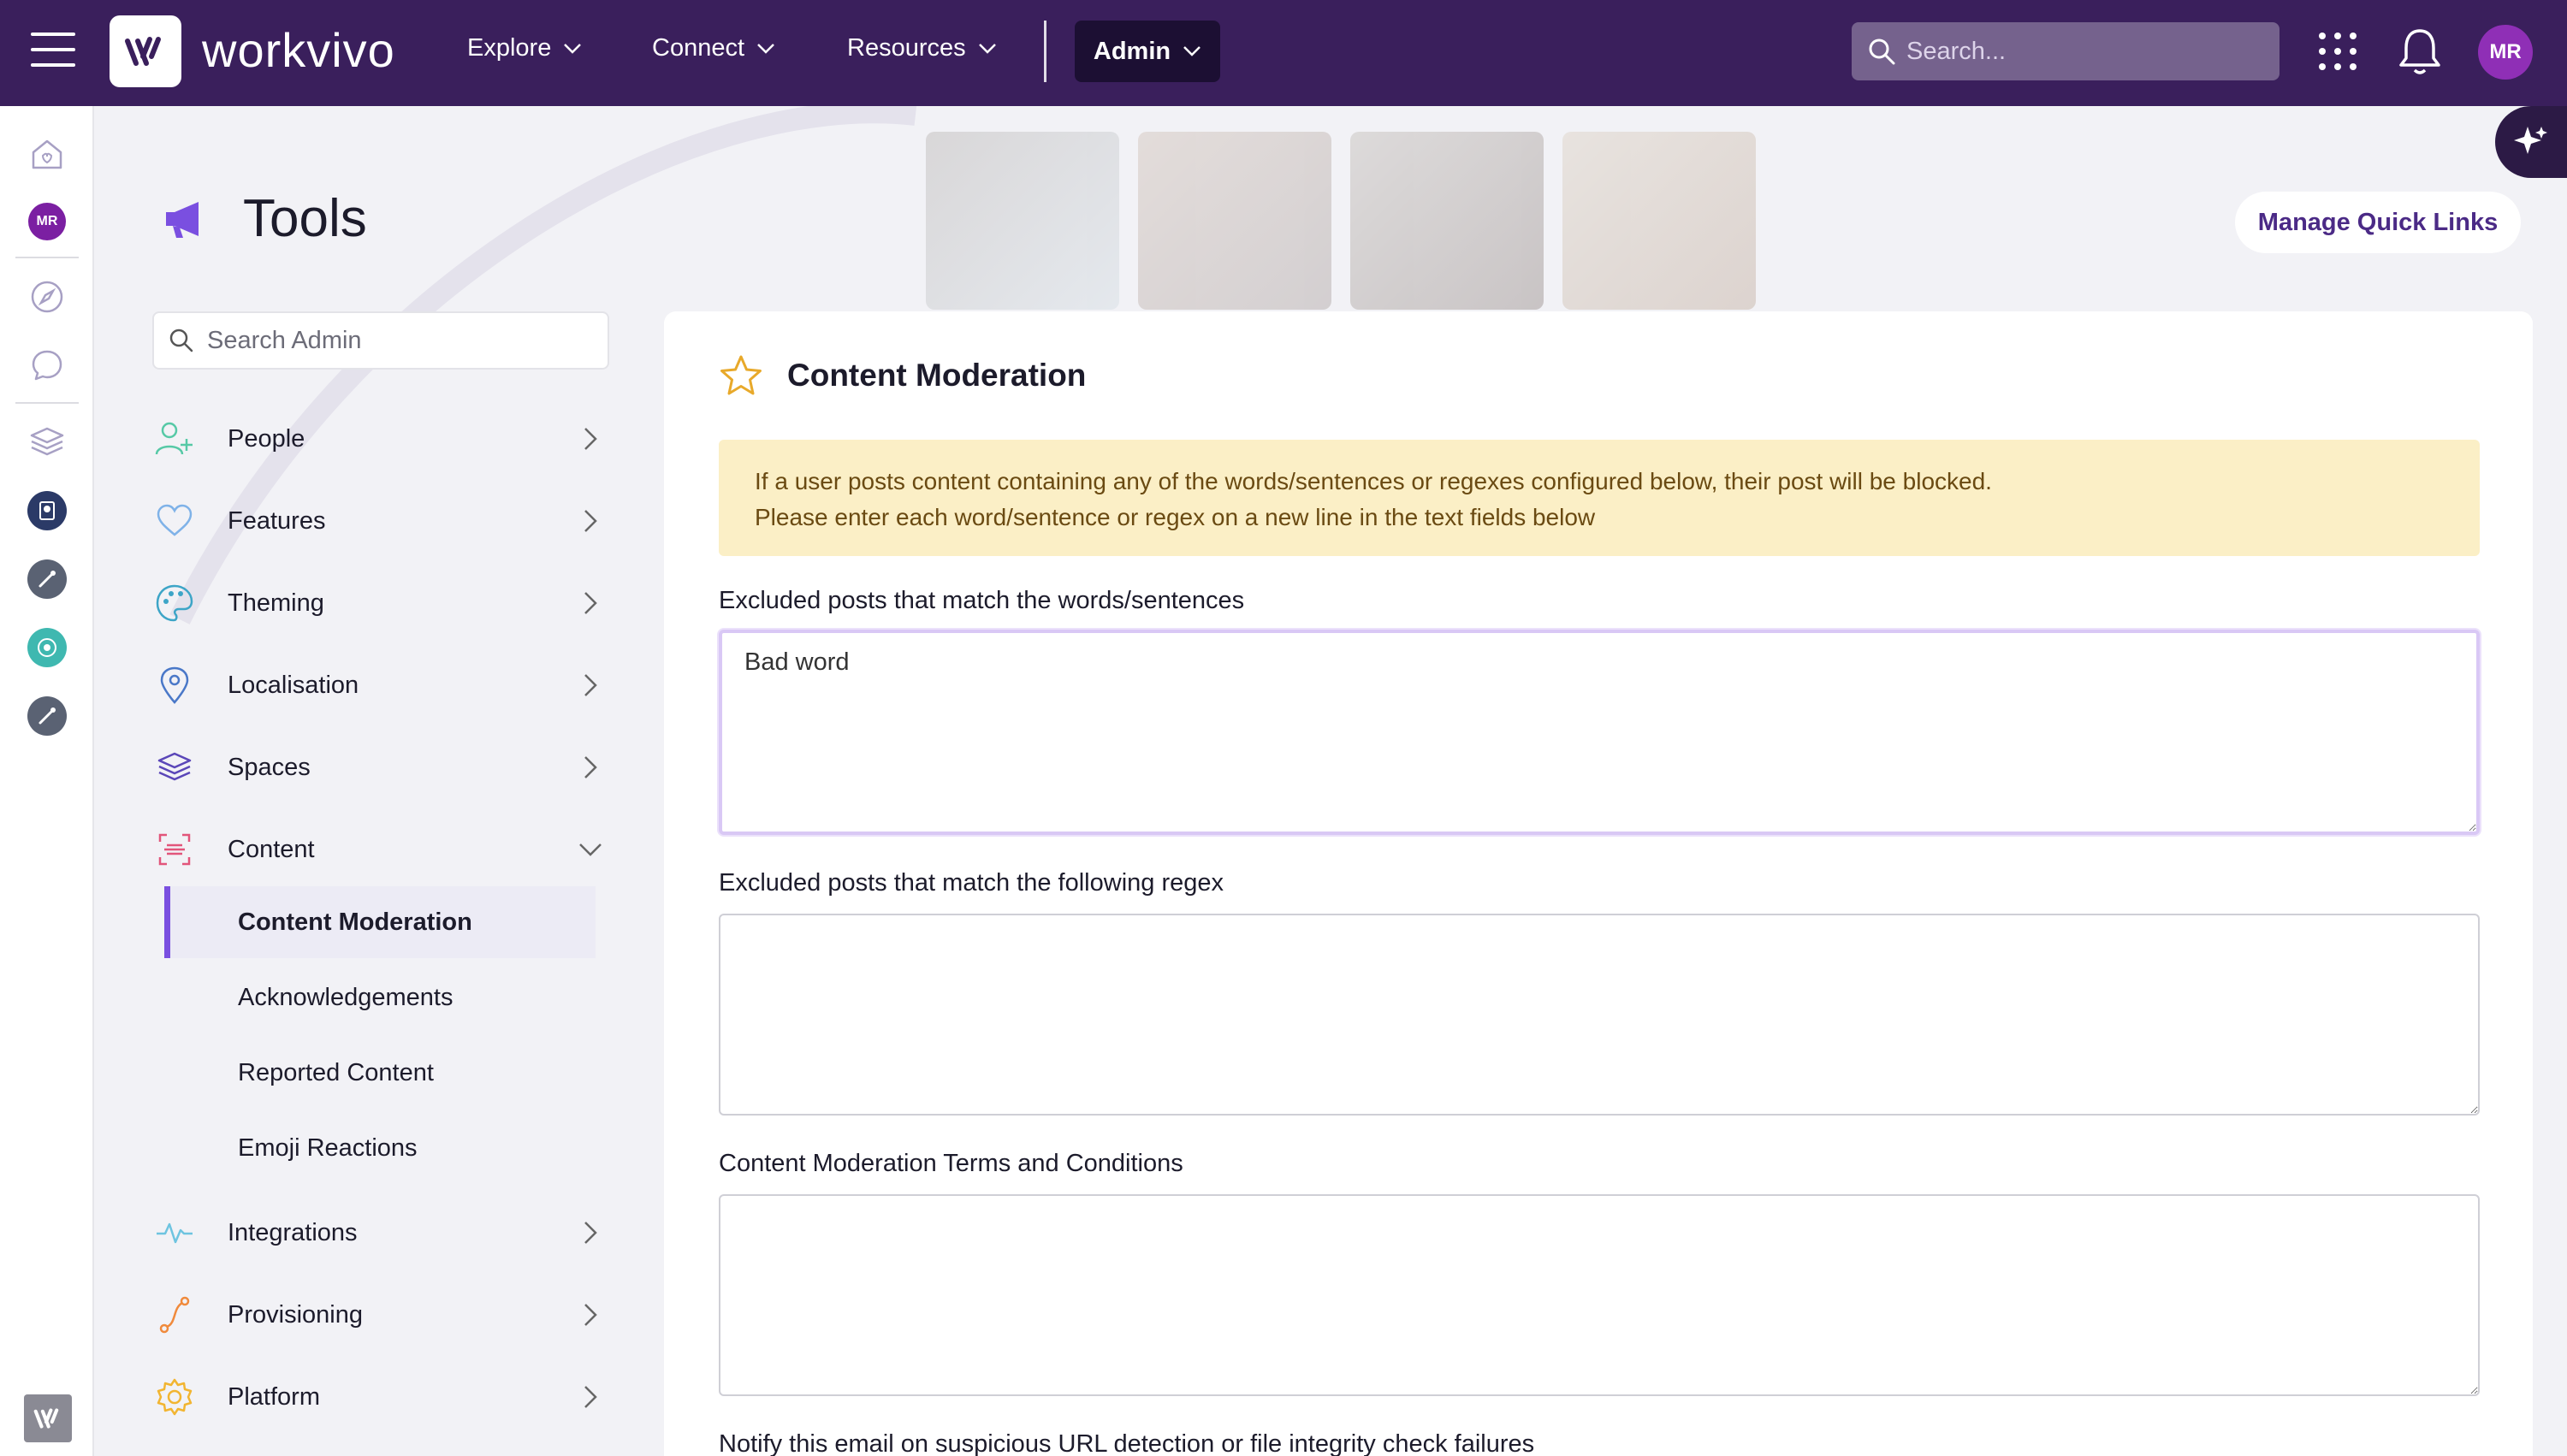 The image size is (2567, 1456). What do you see at coordinates (376, 1233) in the screenshot?
I see `sidebar-item-integrations: Integrations` at bounding box center [376, 1233].